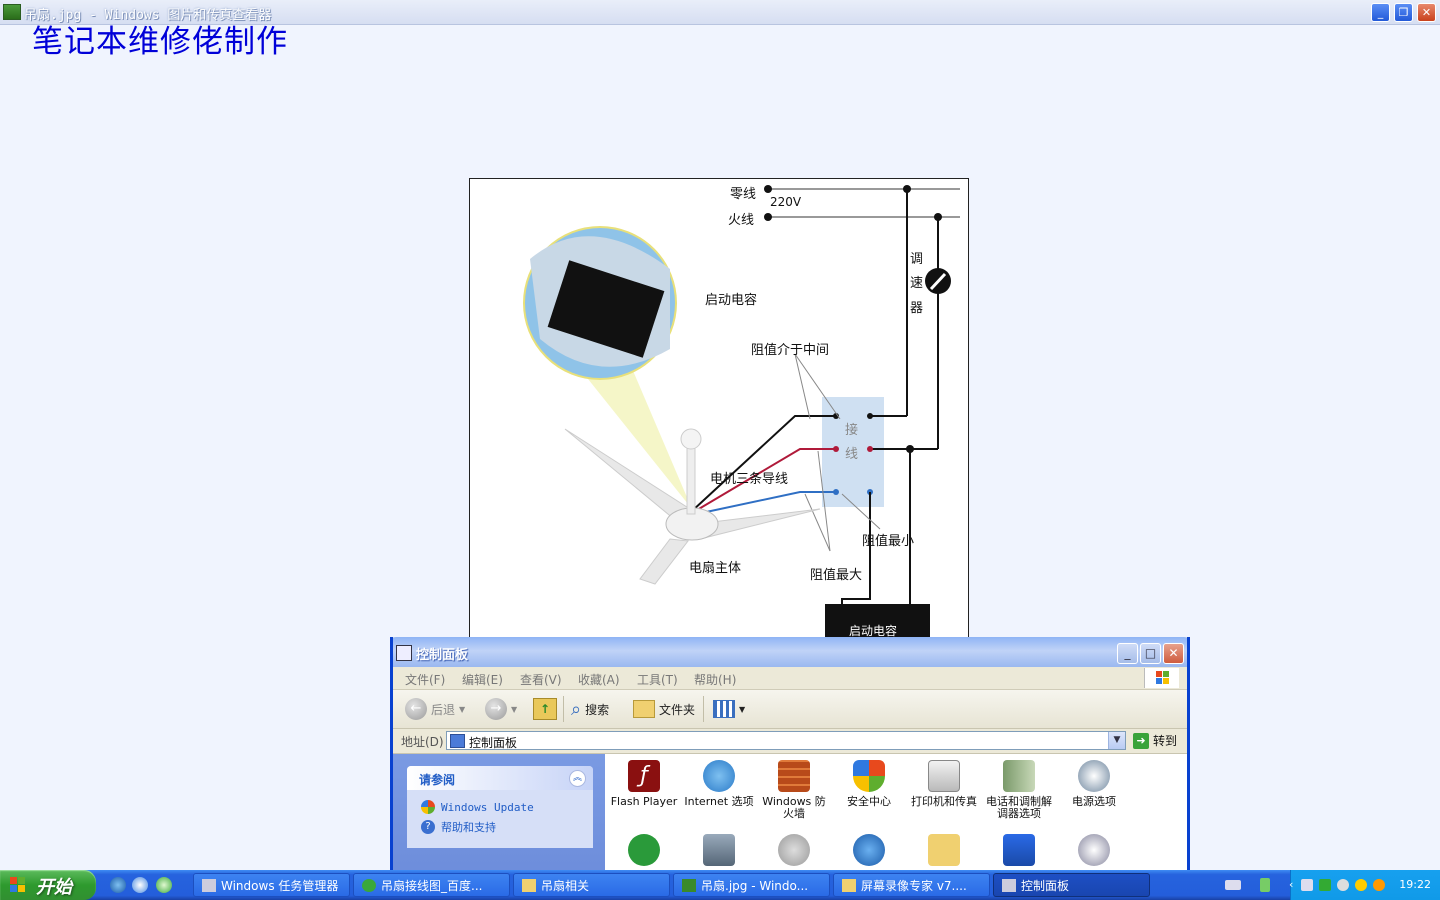 This screenshot has height=900, width=1440. Describe the element at coordinates (1161, 678) in the screenshot. I see `windows-logo-icon` at that location.